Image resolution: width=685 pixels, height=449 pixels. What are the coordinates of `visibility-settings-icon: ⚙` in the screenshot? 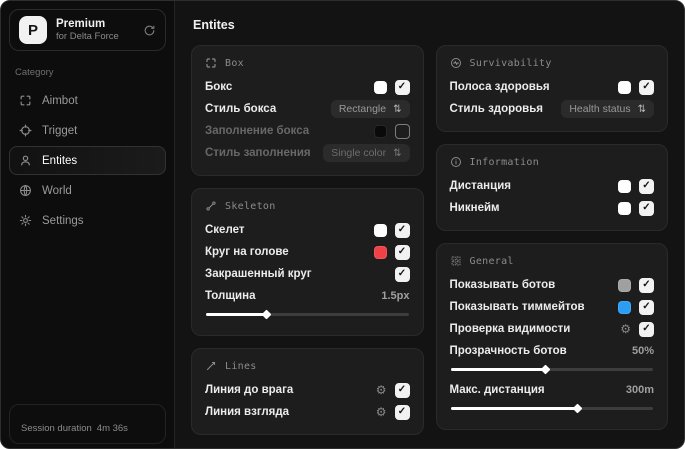 It's located at (625, 329).